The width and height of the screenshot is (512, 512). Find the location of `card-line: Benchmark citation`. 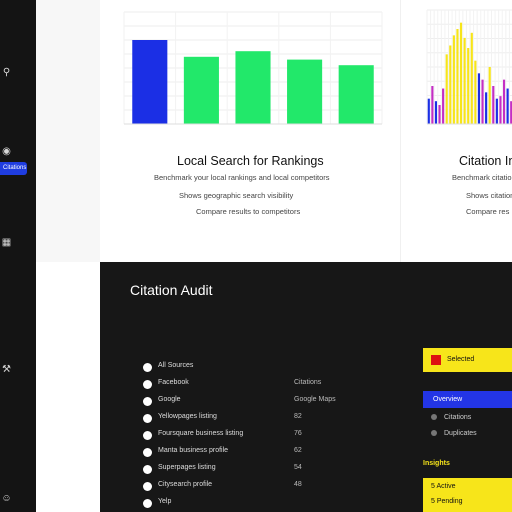

card-line: Benchmark citation is located at coordinates (482, 177).